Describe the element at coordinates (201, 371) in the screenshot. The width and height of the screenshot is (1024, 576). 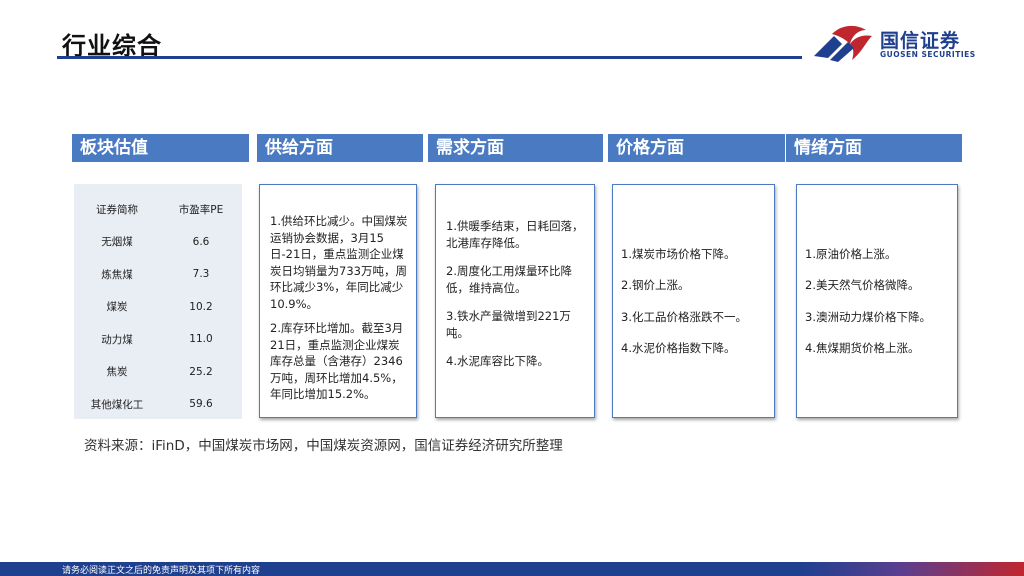
I see `row-pe: 25.2` at that location.